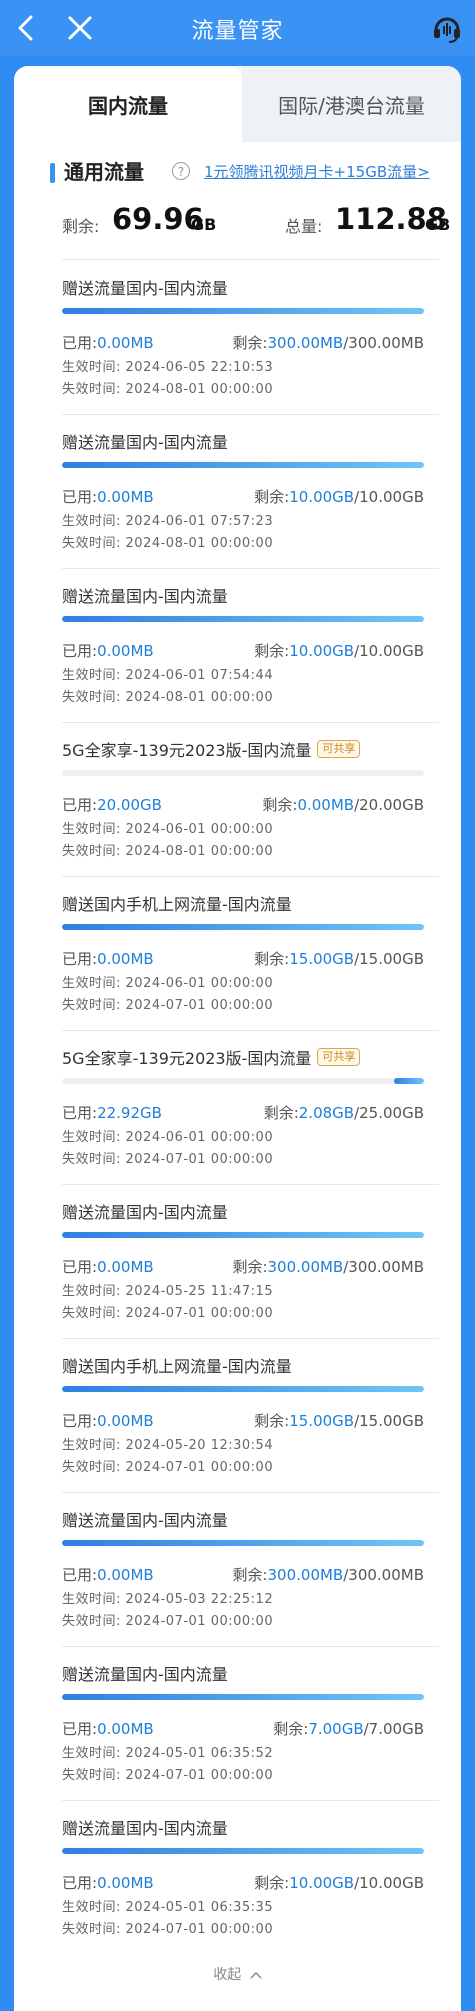  What do you see at coordinates (129, 1113) in the screenshot?
I see `used-value: 22.92GB` at bounding box center [129, 1113].